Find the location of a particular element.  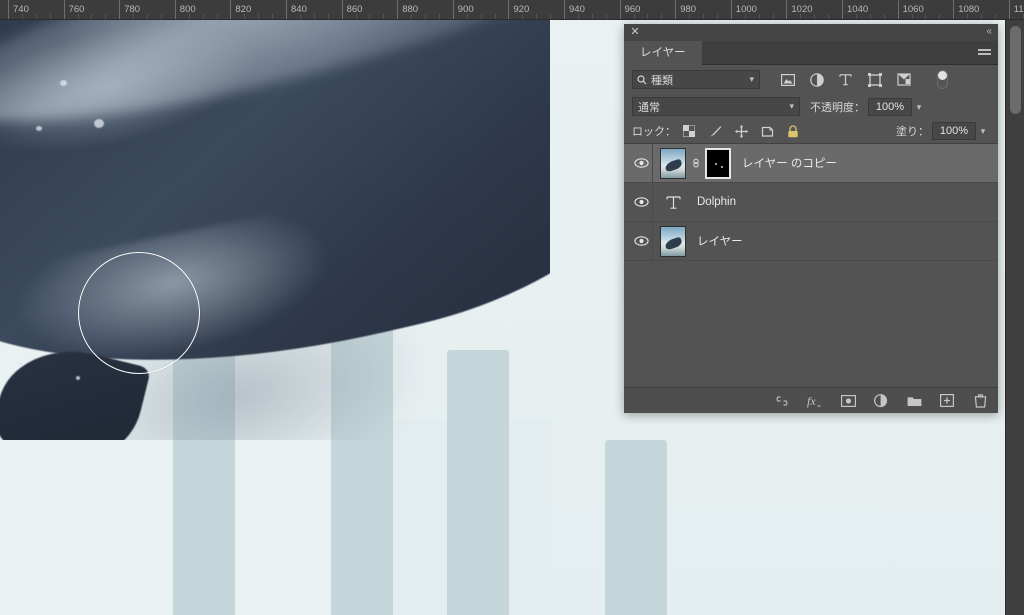

layer-name: Dolphin is located at coordinates (716, 202).